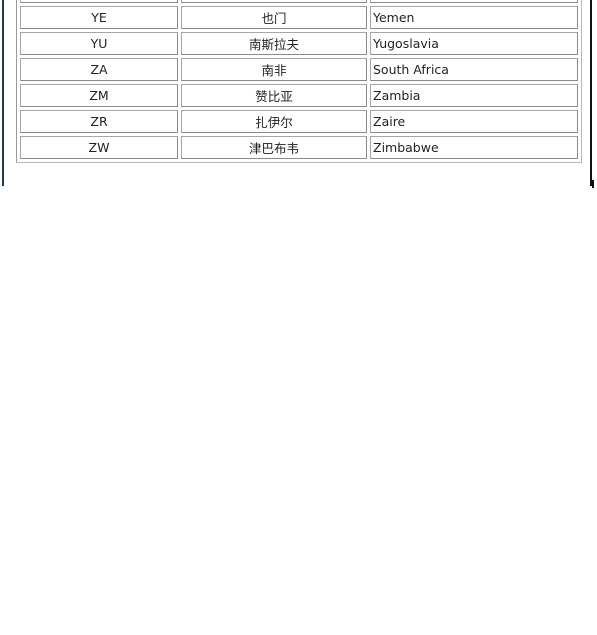 This screenshot has height=635, width=597. Describe the element at coordinates (274, 17) in the screenshot. I see `chinese-name-cell: 也门` at that location.